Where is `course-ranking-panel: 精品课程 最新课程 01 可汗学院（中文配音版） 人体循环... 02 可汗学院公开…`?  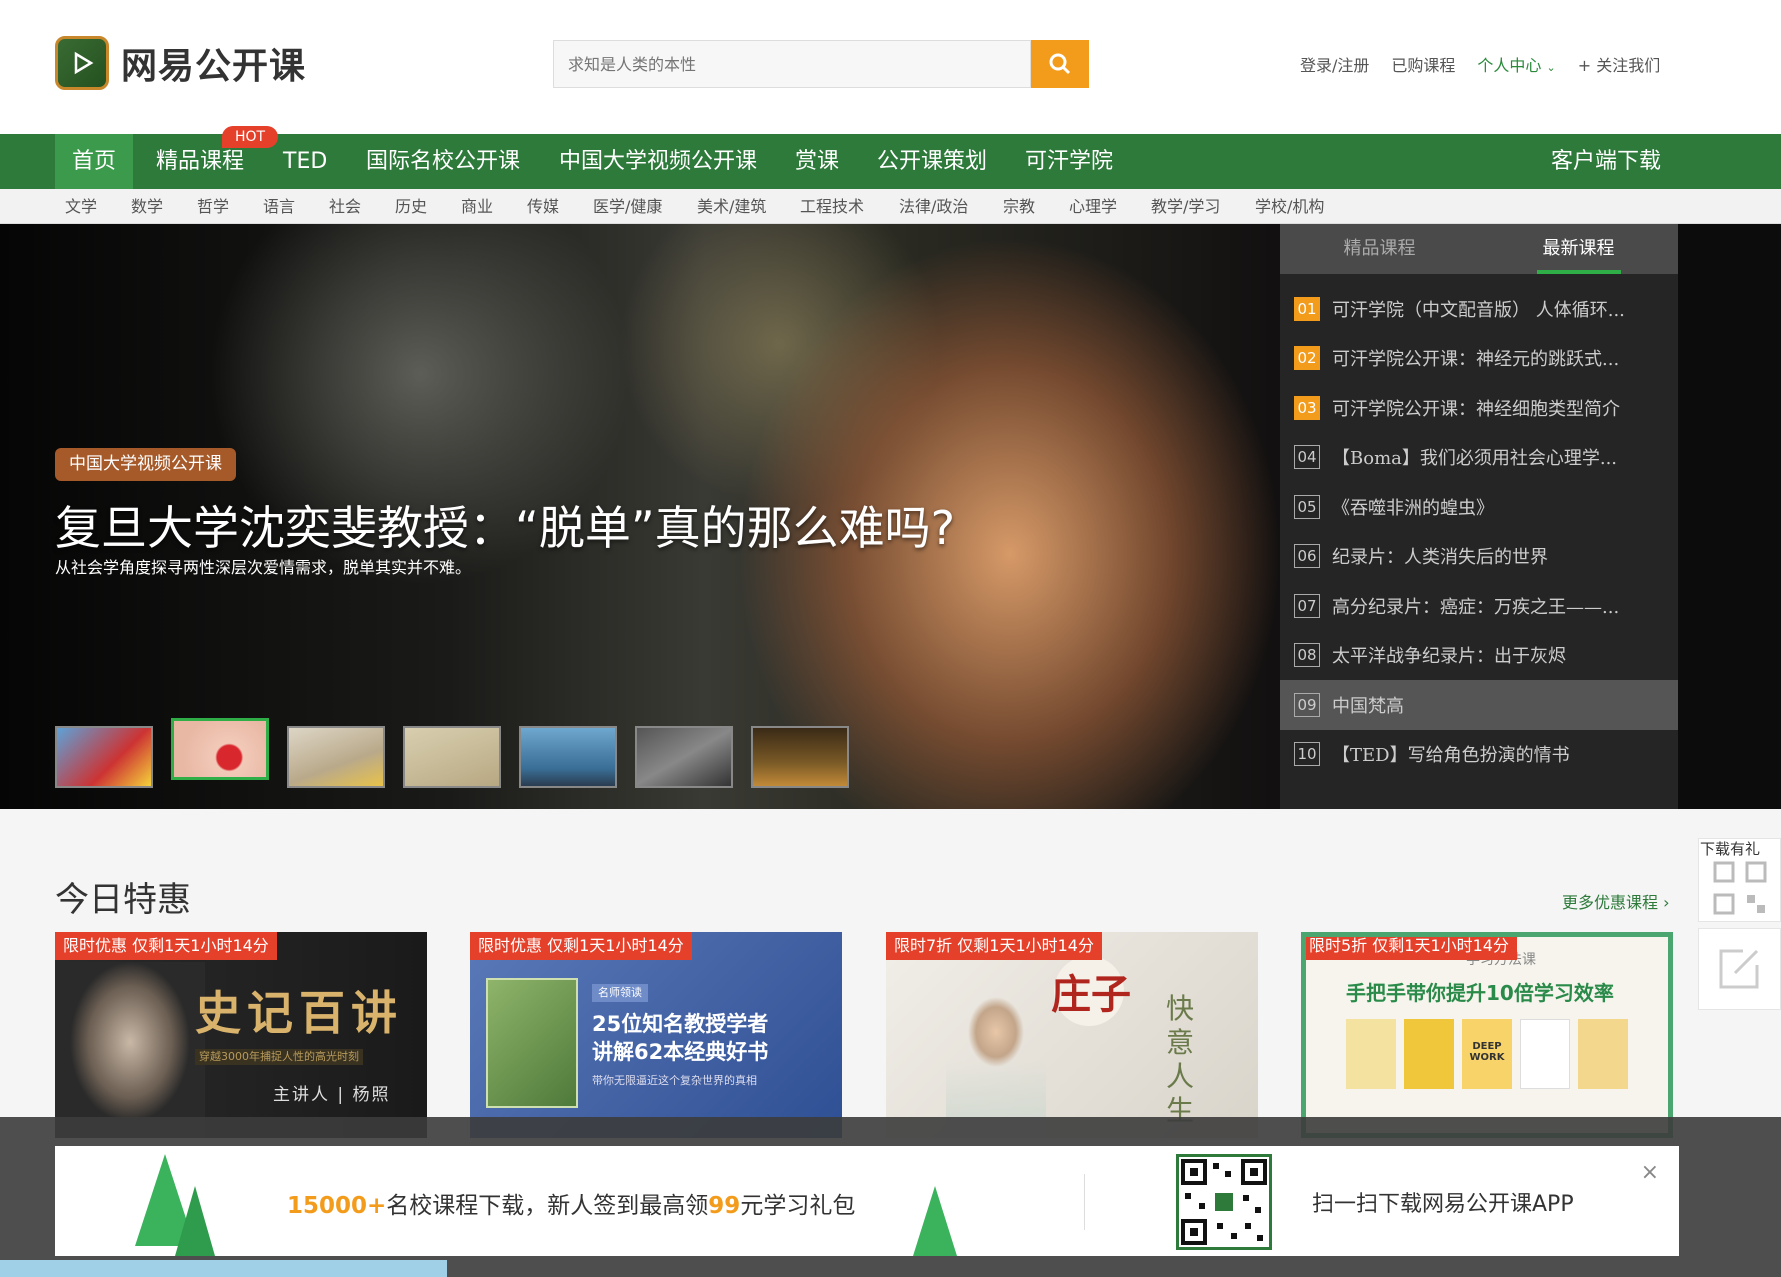 course-ranking-panel: 精品课程 最新课程 01 可汗学院（中文配音版） 人体循环... 02 可汗学院公开… is located at coordinates (1479, 516).